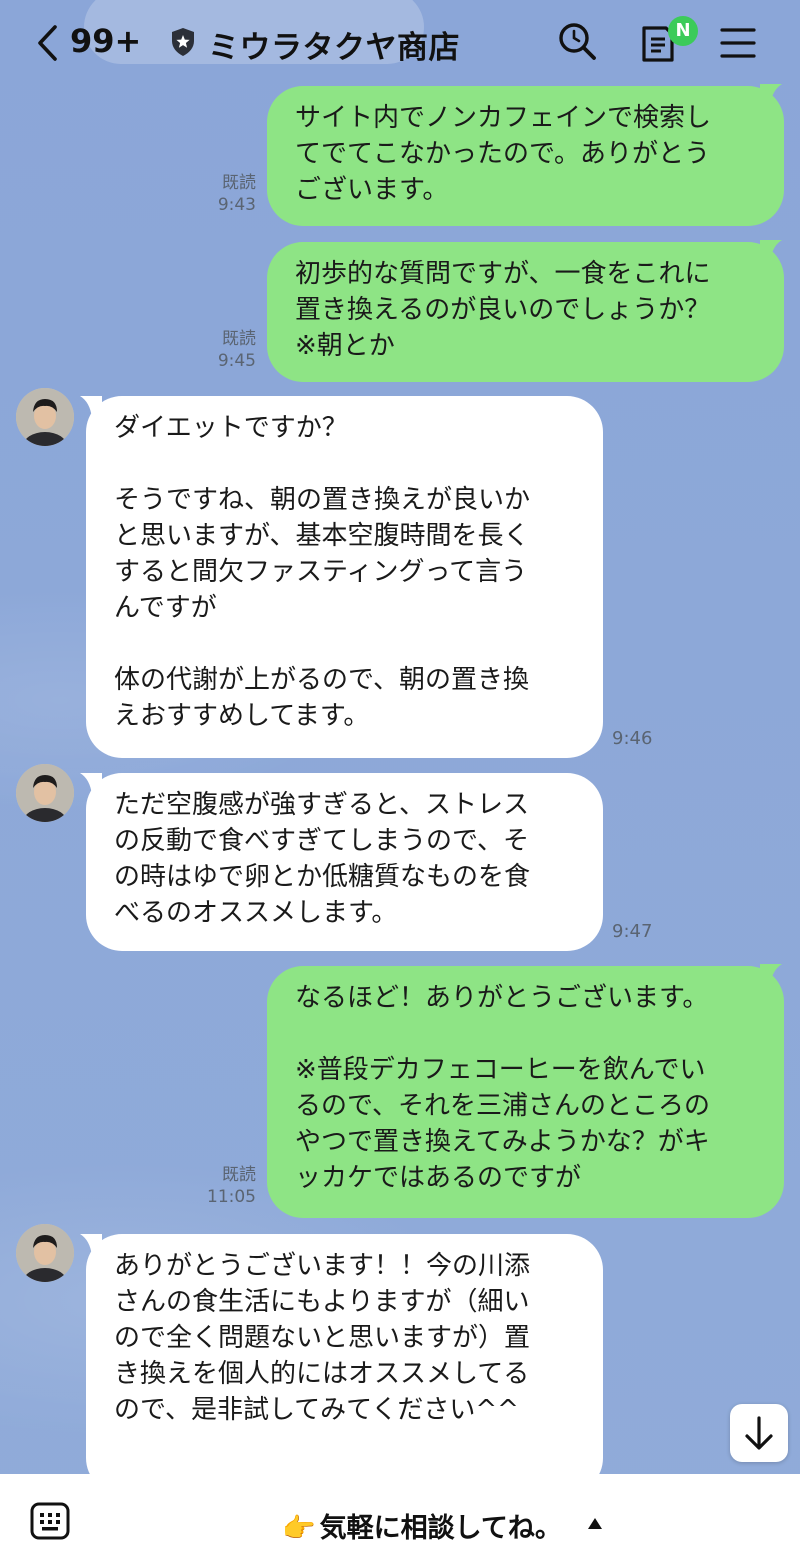 The height and width of the screenshot is (1562, 800). I want to click on rich-menu-bar: 👉 気軽に相談してね。, so click(400, 1518).